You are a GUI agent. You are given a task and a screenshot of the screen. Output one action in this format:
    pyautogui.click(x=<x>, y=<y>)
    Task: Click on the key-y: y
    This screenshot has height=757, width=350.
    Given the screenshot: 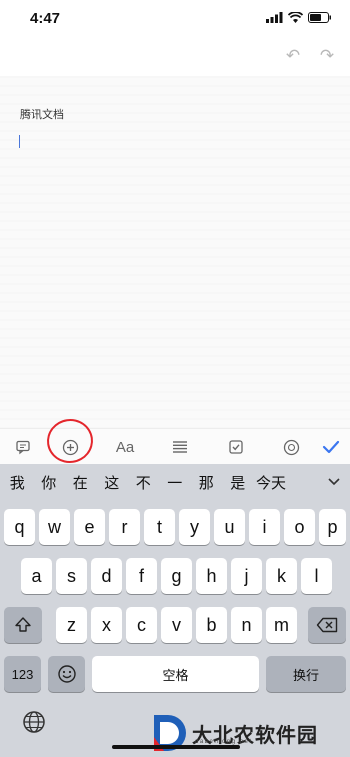 What is the action you would take?
    pyautogui.click(x=194, y=527)
    